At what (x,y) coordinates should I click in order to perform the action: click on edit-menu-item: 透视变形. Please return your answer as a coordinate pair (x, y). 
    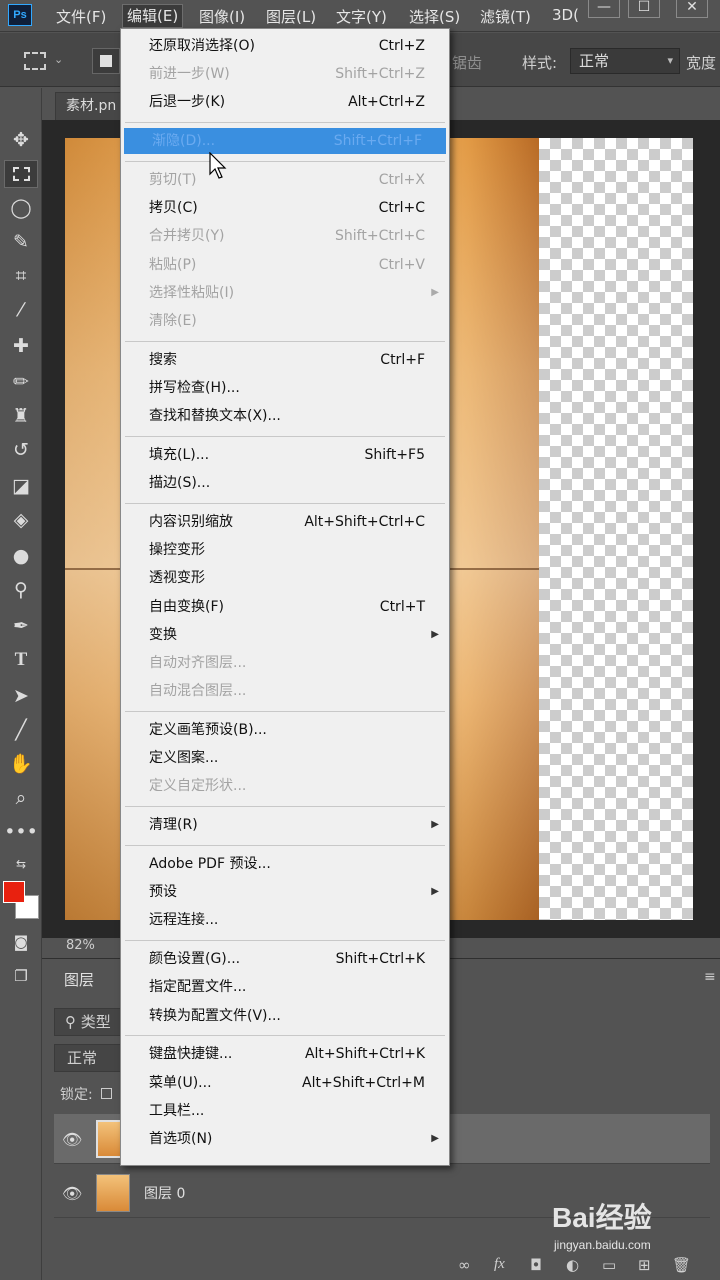
    Looking at the image, I should click on (285, 578).